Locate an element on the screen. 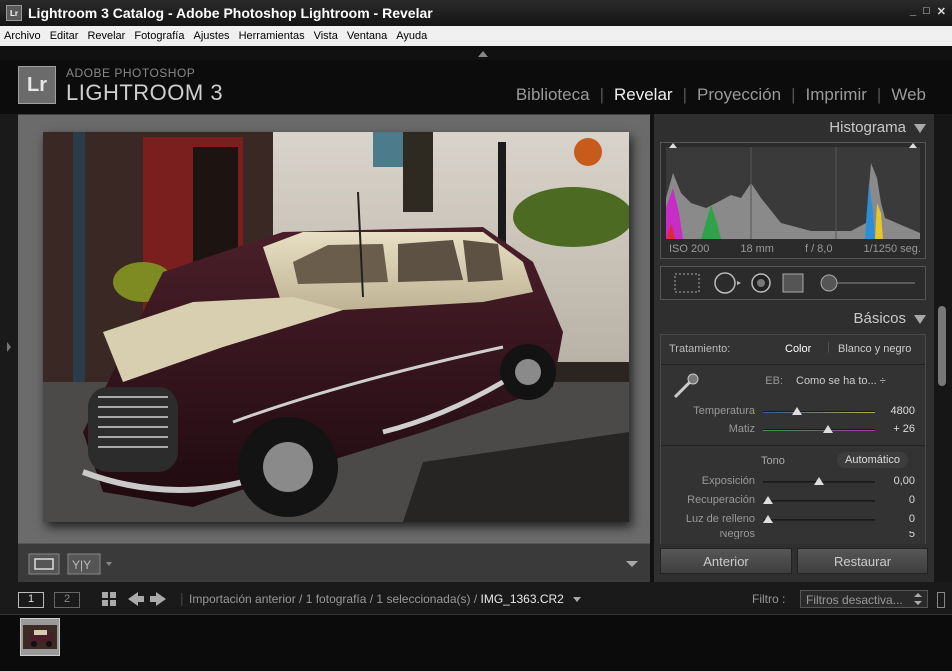  maximize-button: □ is located at coordinates (926, 11).